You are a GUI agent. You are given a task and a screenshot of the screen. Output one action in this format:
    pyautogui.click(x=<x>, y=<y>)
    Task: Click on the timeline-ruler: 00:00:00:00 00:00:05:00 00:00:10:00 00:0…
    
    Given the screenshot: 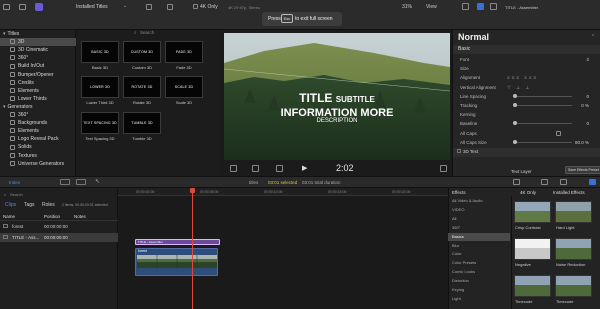 What is the action you would take?
    pyautogui.click(x=283, y=192)
    